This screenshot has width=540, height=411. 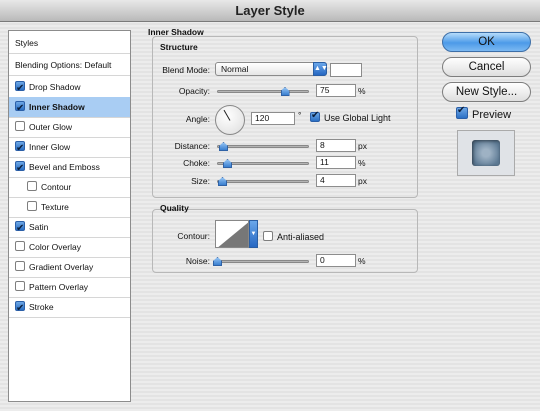 I want to click on quality-title: Quality, so click(x=174, y=208).